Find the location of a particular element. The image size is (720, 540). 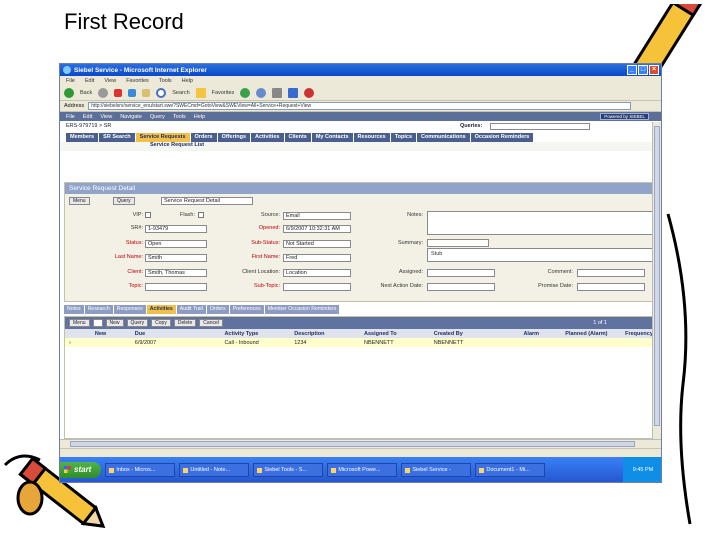

menu-edit: Edit is located at coordinates (89, 81).